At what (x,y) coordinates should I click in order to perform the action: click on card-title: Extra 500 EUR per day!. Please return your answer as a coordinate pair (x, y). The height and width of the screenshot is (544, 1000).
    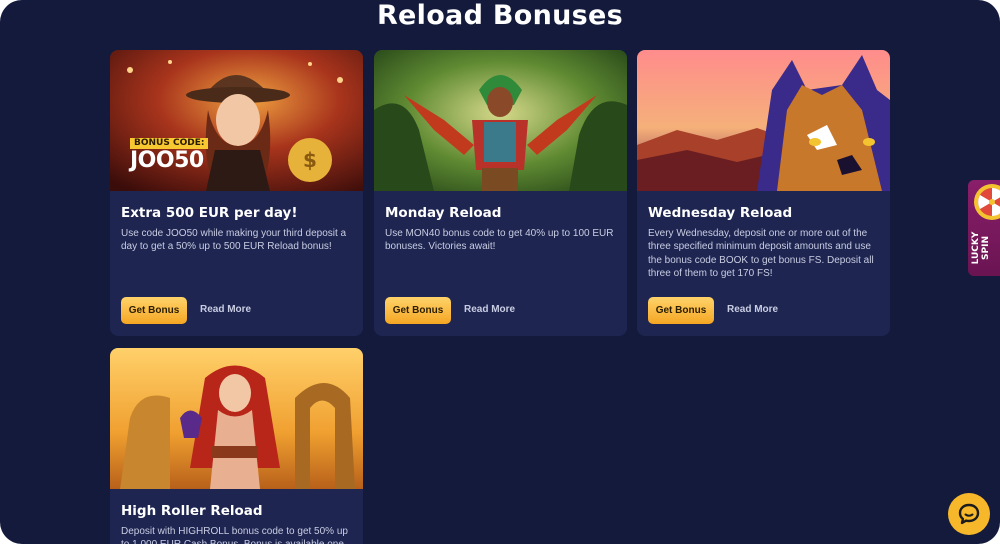
    Looking at the image, I should click on (209, 213).